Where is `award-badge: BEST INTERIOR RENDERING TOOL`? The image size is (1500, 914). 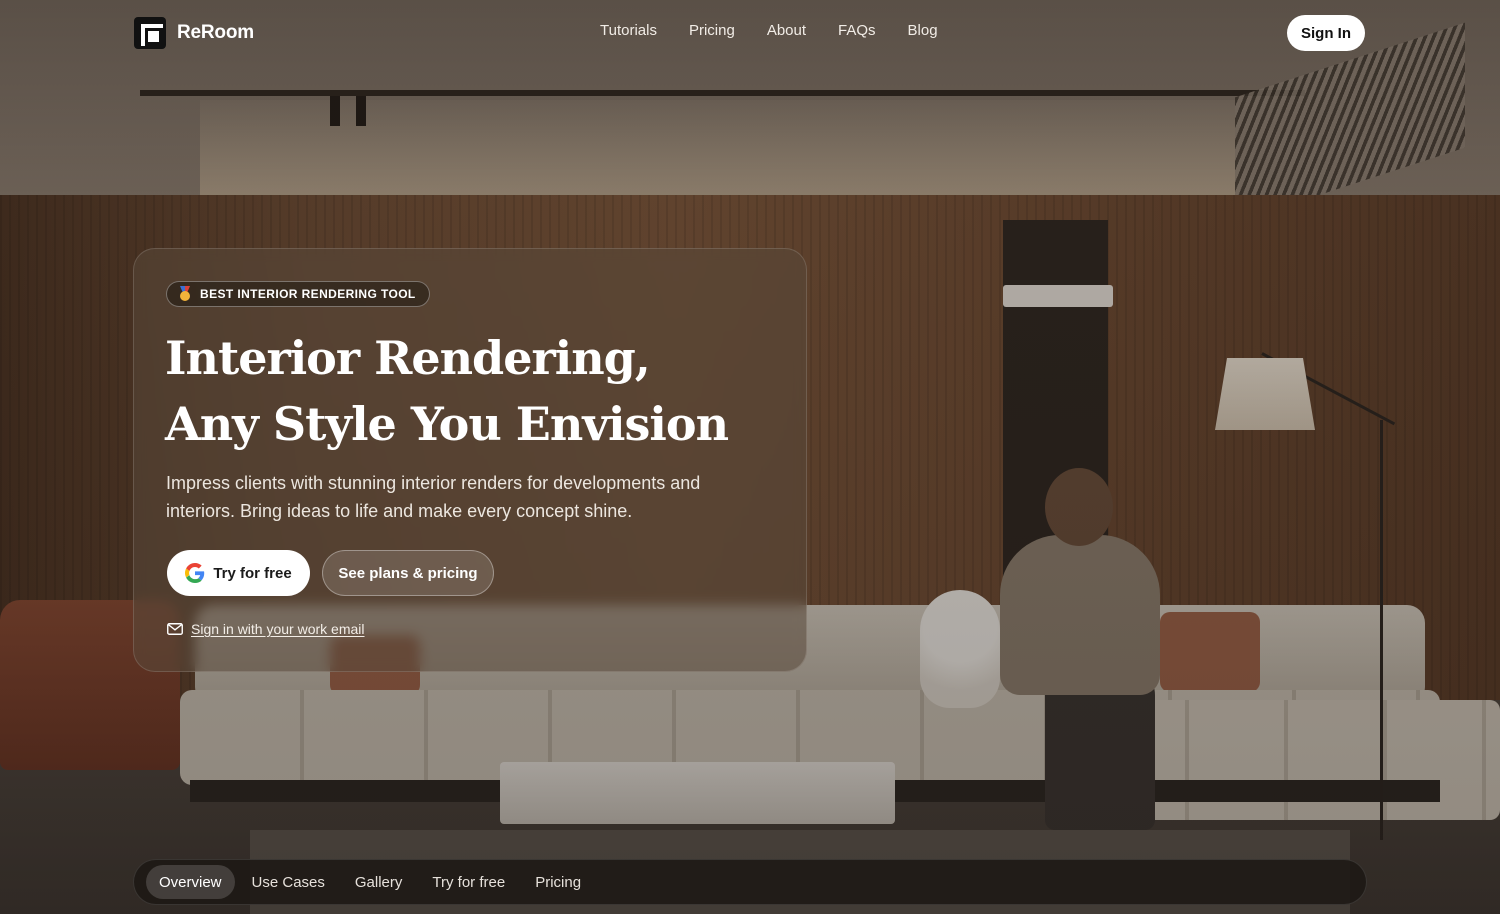
award-badge: BEST INTERIOR RENDERING TOOL is located at coordinates (298, 294).